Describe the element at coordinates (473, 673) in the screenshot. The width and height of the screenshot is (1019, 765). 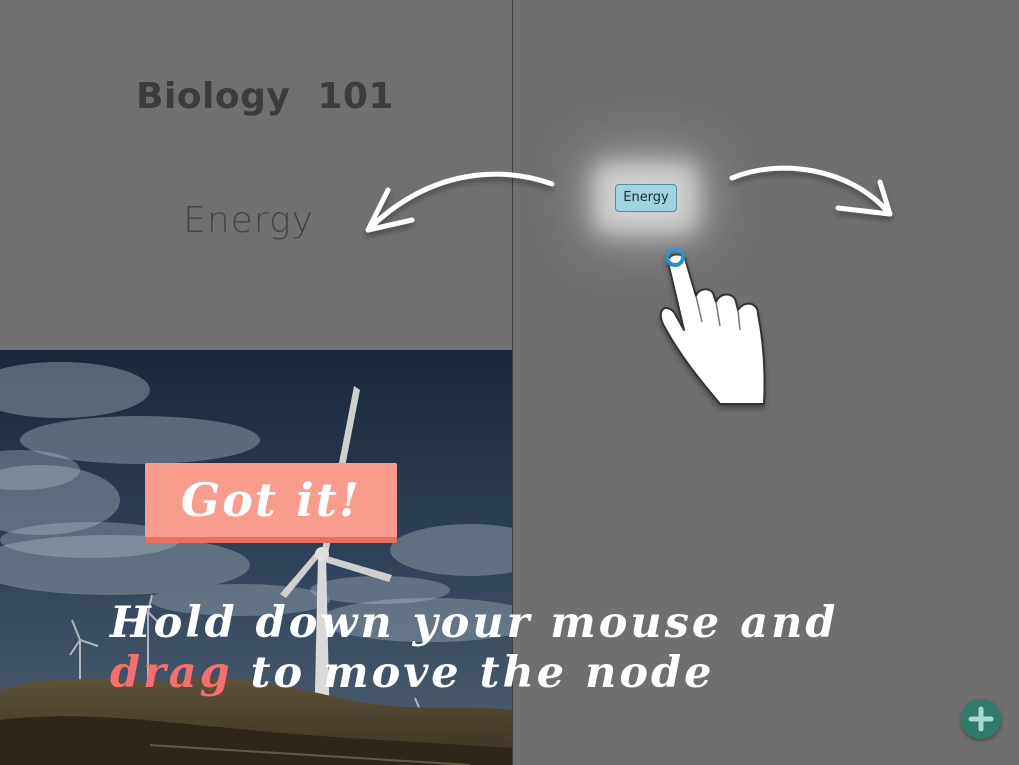
I see `tutorial-hint-rest: to move the node` at that location.